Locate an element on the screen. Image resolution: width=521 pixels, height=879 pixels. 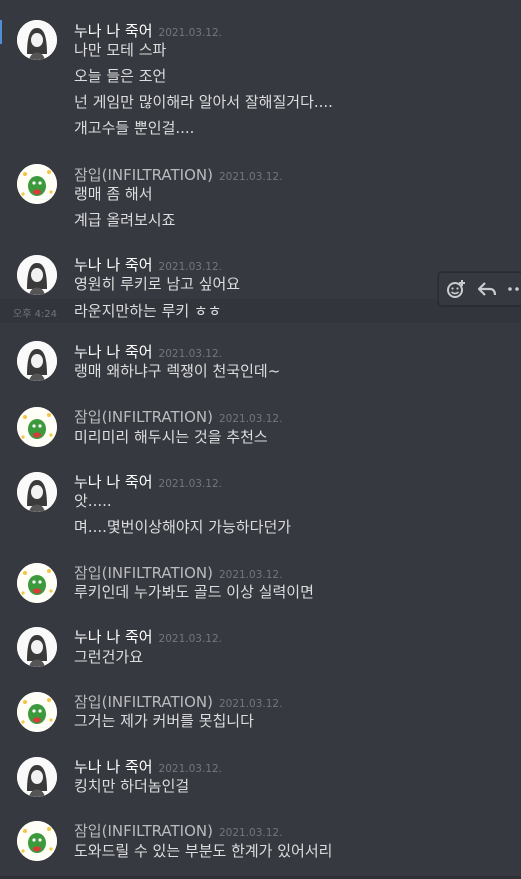
add-reaction-icon is located at coordinates (456, 289).